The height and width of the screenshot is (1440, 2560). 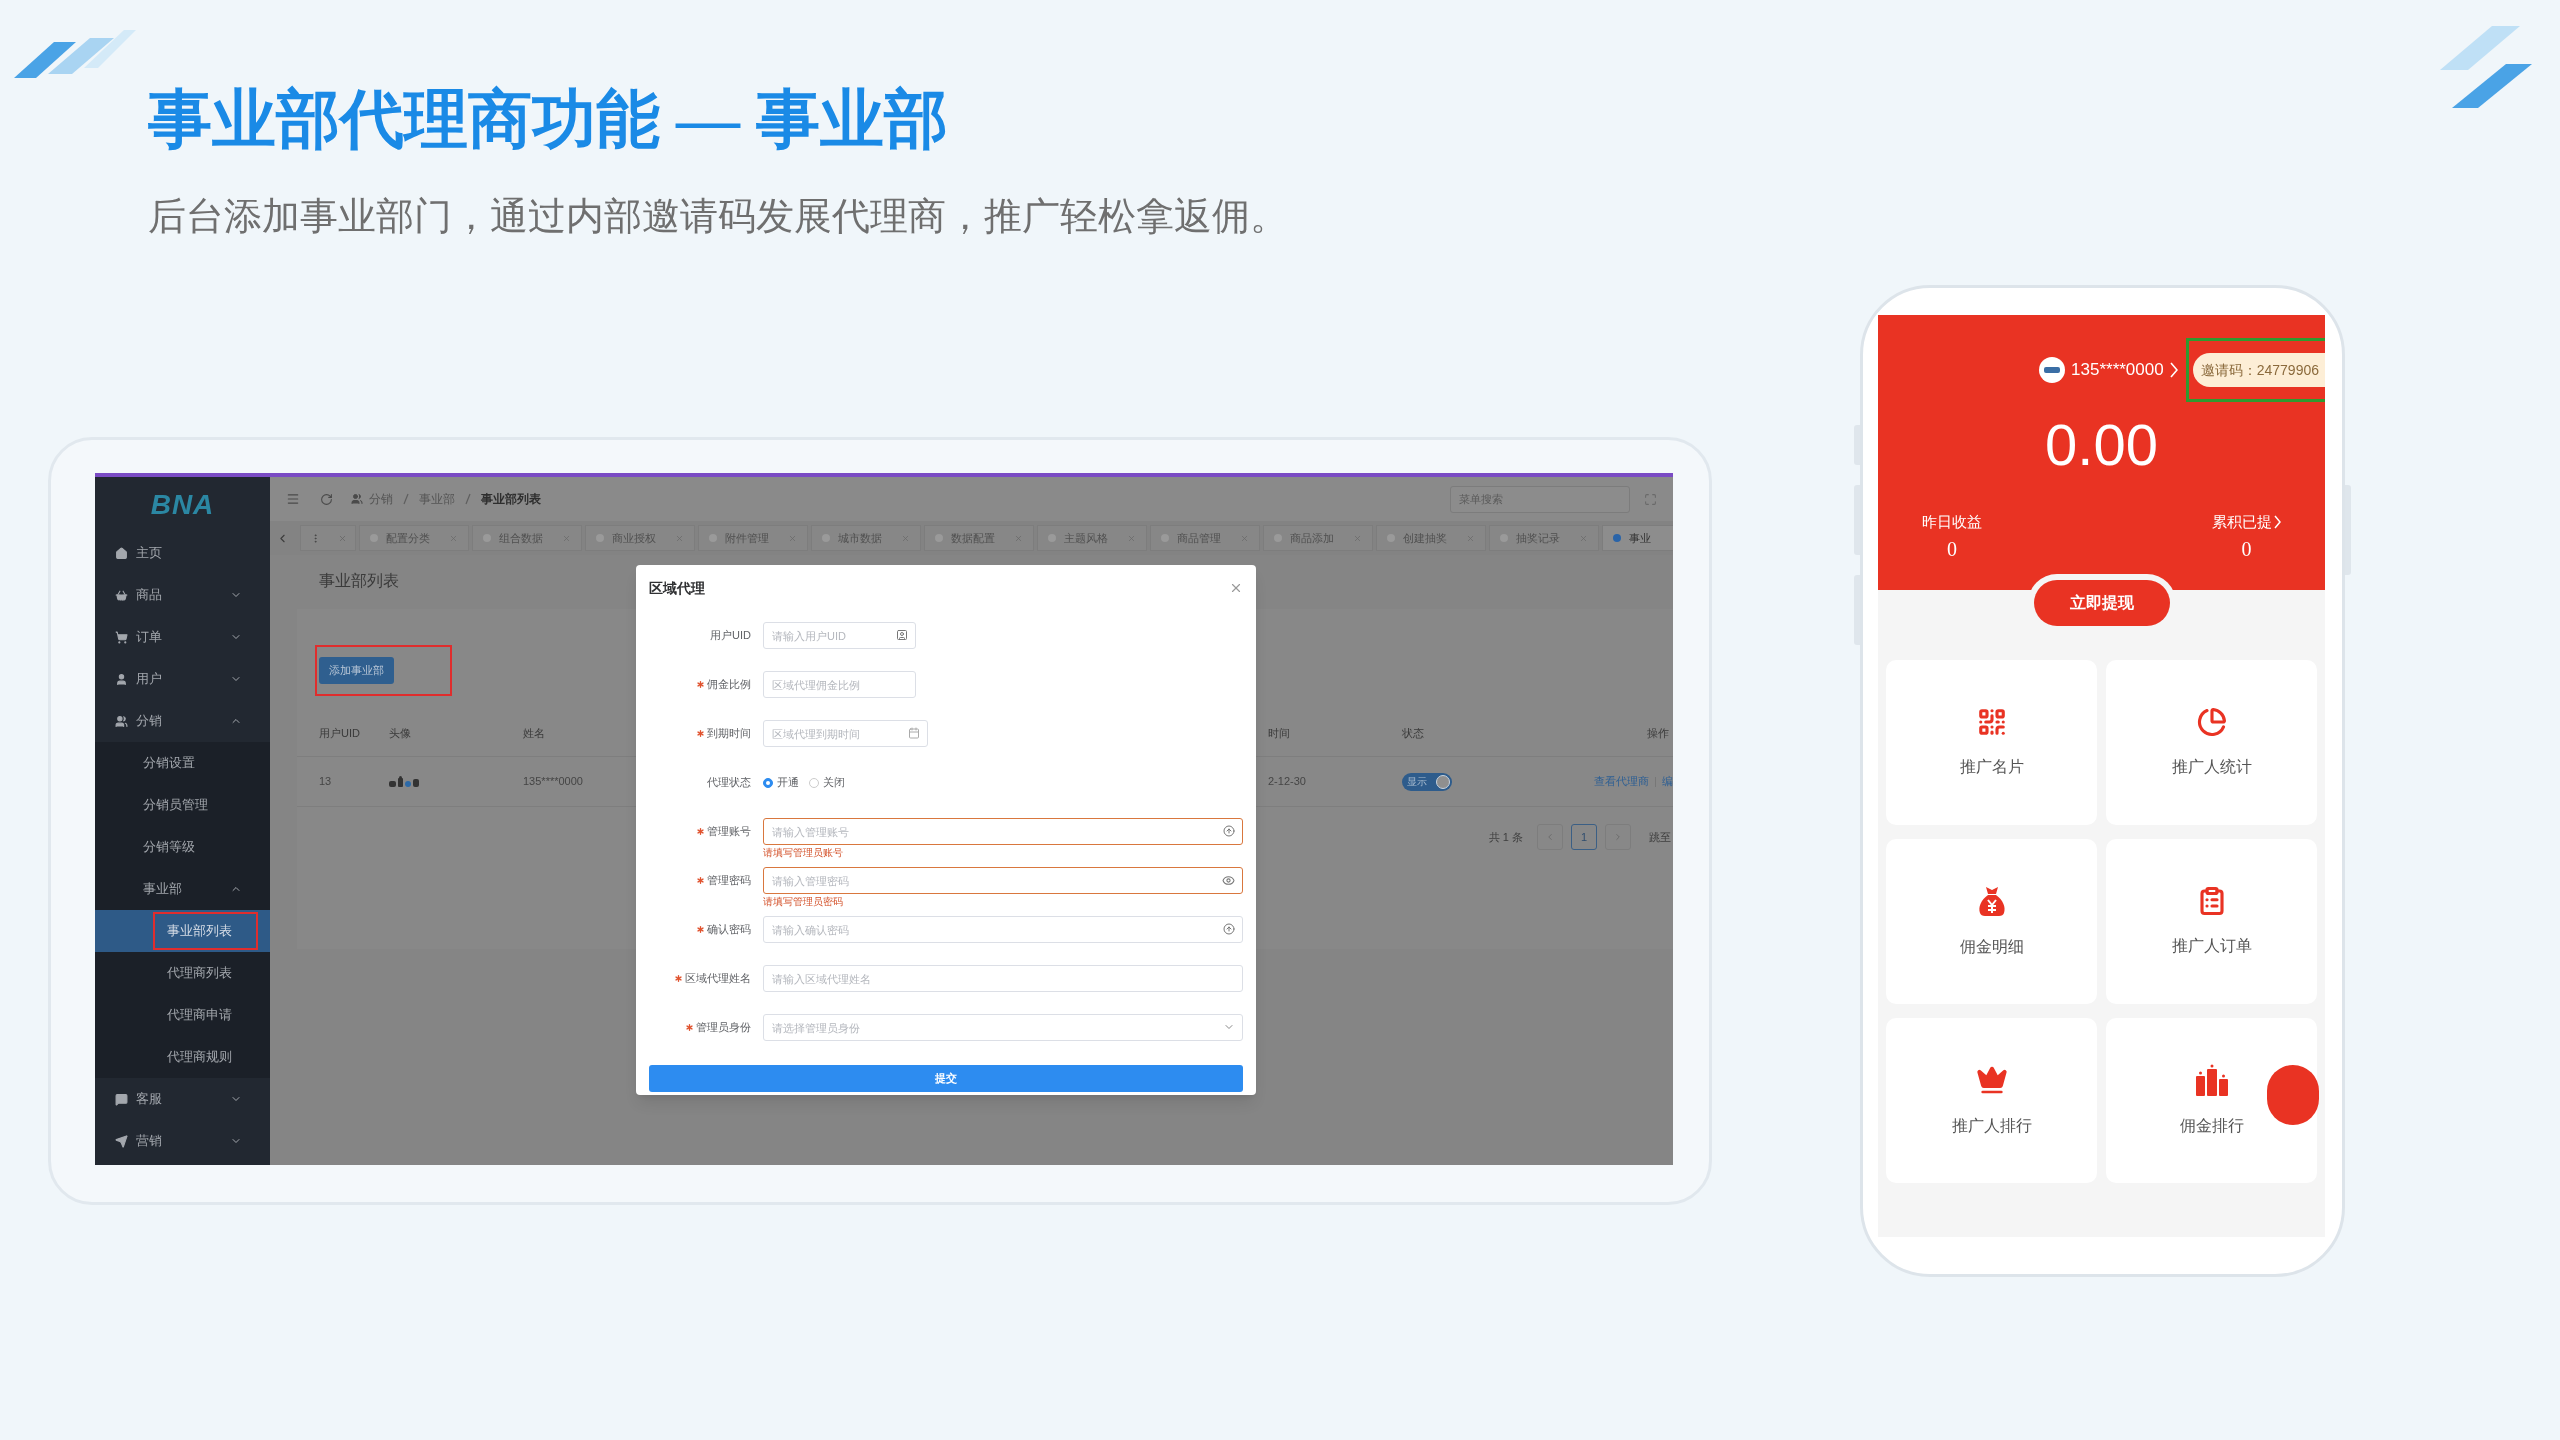 I want to click on sidebar-item: 分销等级, so click(x=182, y=847).